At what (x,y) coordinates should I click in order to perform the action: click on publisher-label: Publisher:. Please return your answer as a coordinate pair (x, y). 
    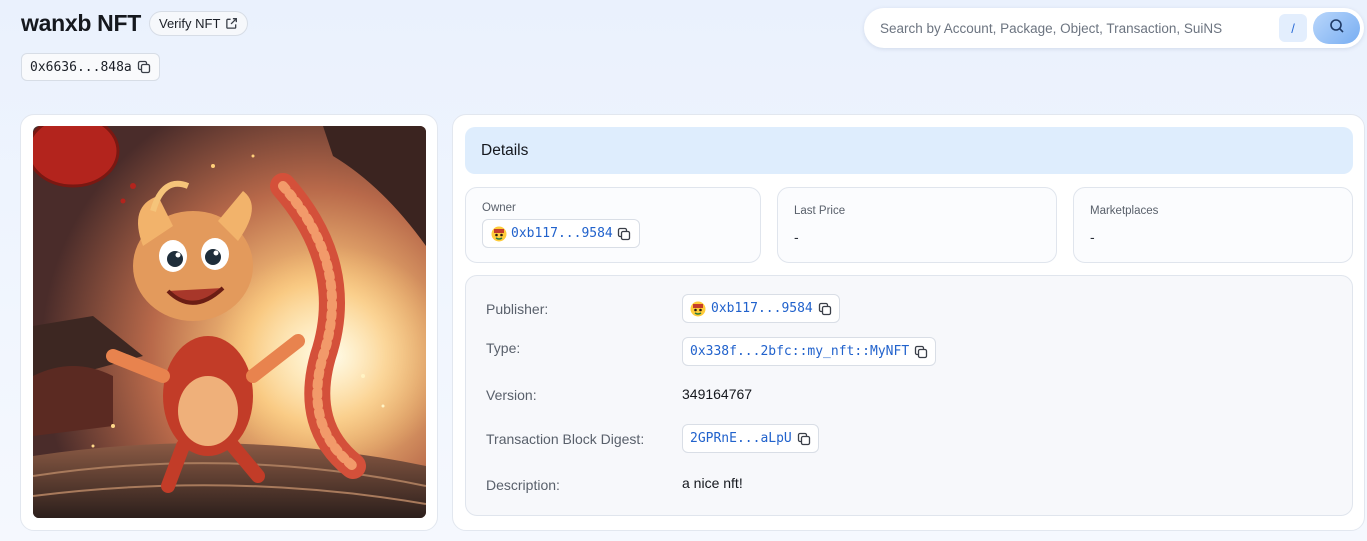
    Looking at the image, I should click on (517, 309).